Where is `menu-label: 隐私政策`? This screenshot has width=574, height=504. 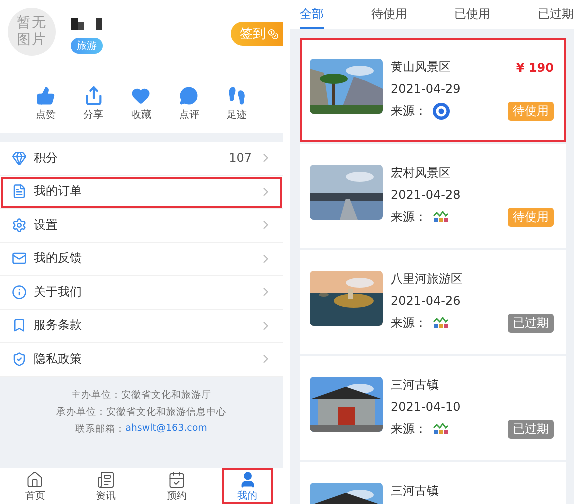
menu-label: 隐私政策 is located at coordinates (58, 359).